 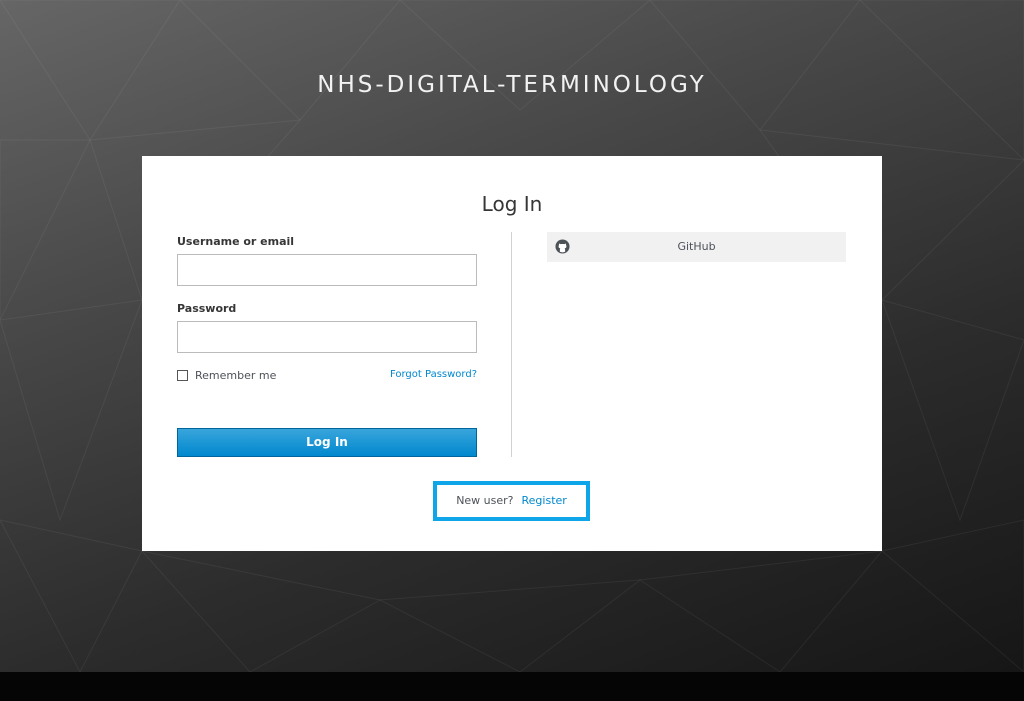 What do you see at coordinates (512, 686) in the screenshot?
I see `footer-bar` at bounding box center [512, 686].